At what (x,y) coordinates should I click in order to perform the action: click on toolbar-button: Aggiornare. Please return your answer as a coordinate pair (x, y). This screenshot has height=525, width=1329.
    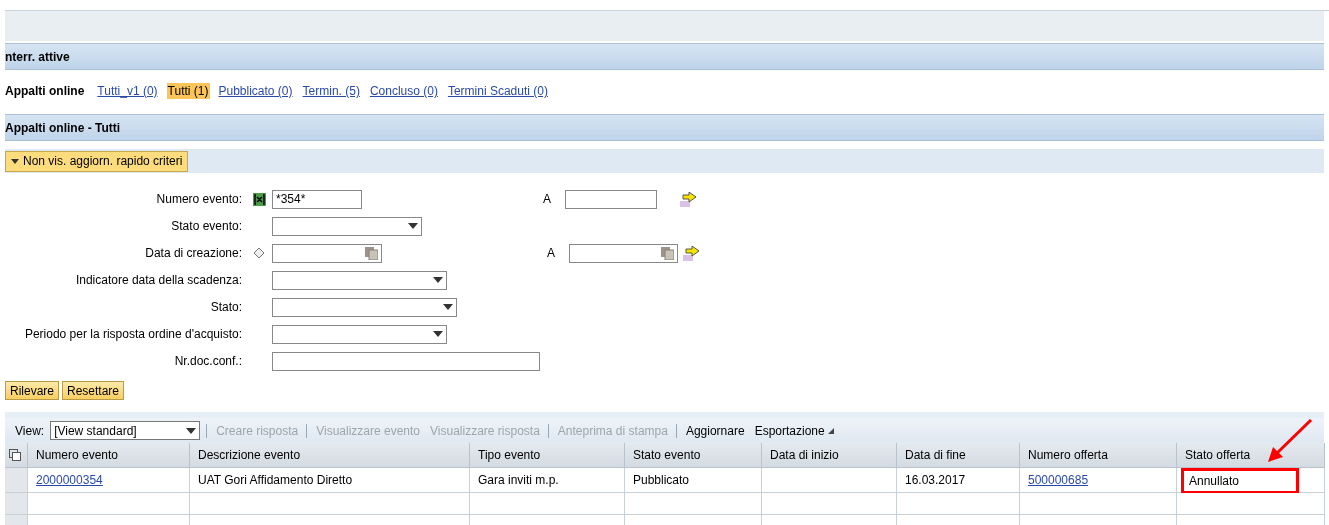
    Looking at the image, I should click on (711, 430).